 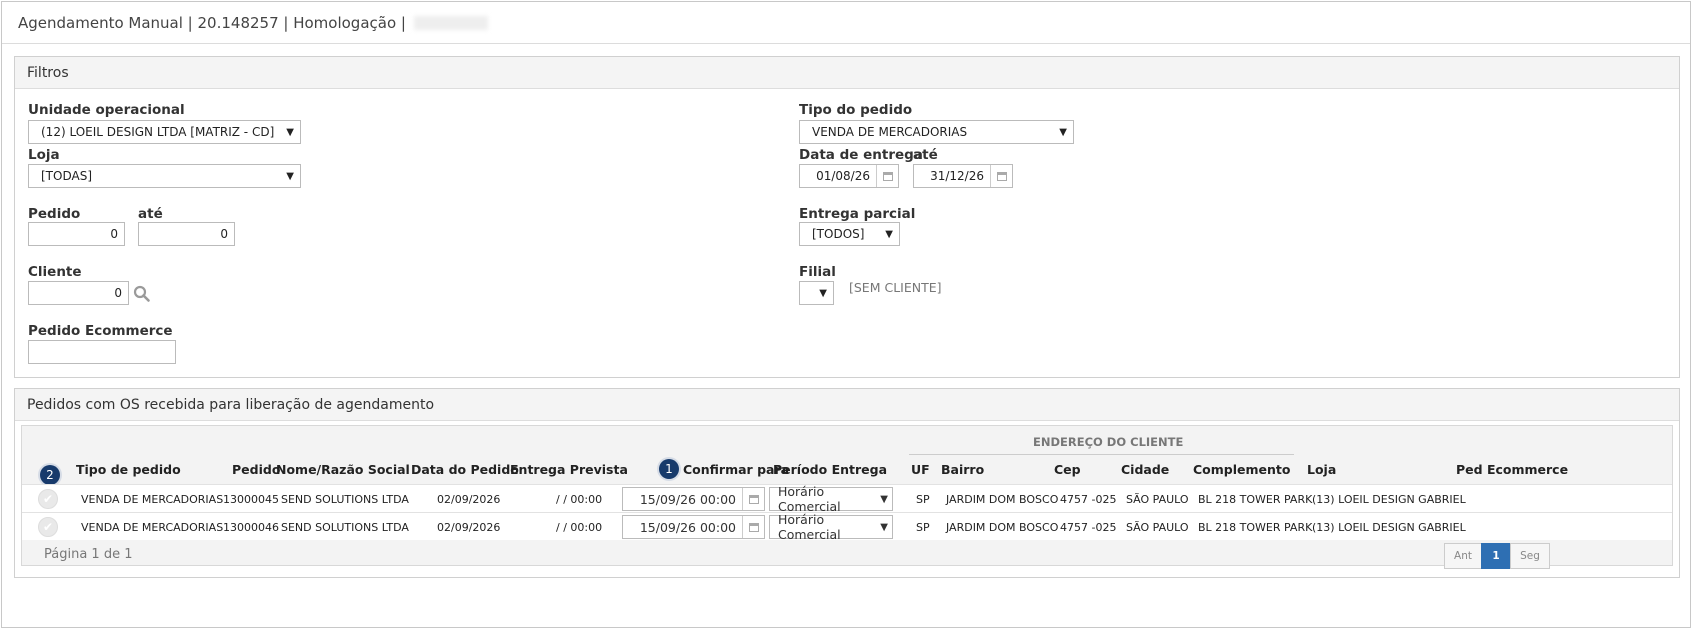 What do you see at coordinates (861, 155) in the screenshot?
I see `data-entrega-label: Data de entrega` at bounding box center [861, 155].